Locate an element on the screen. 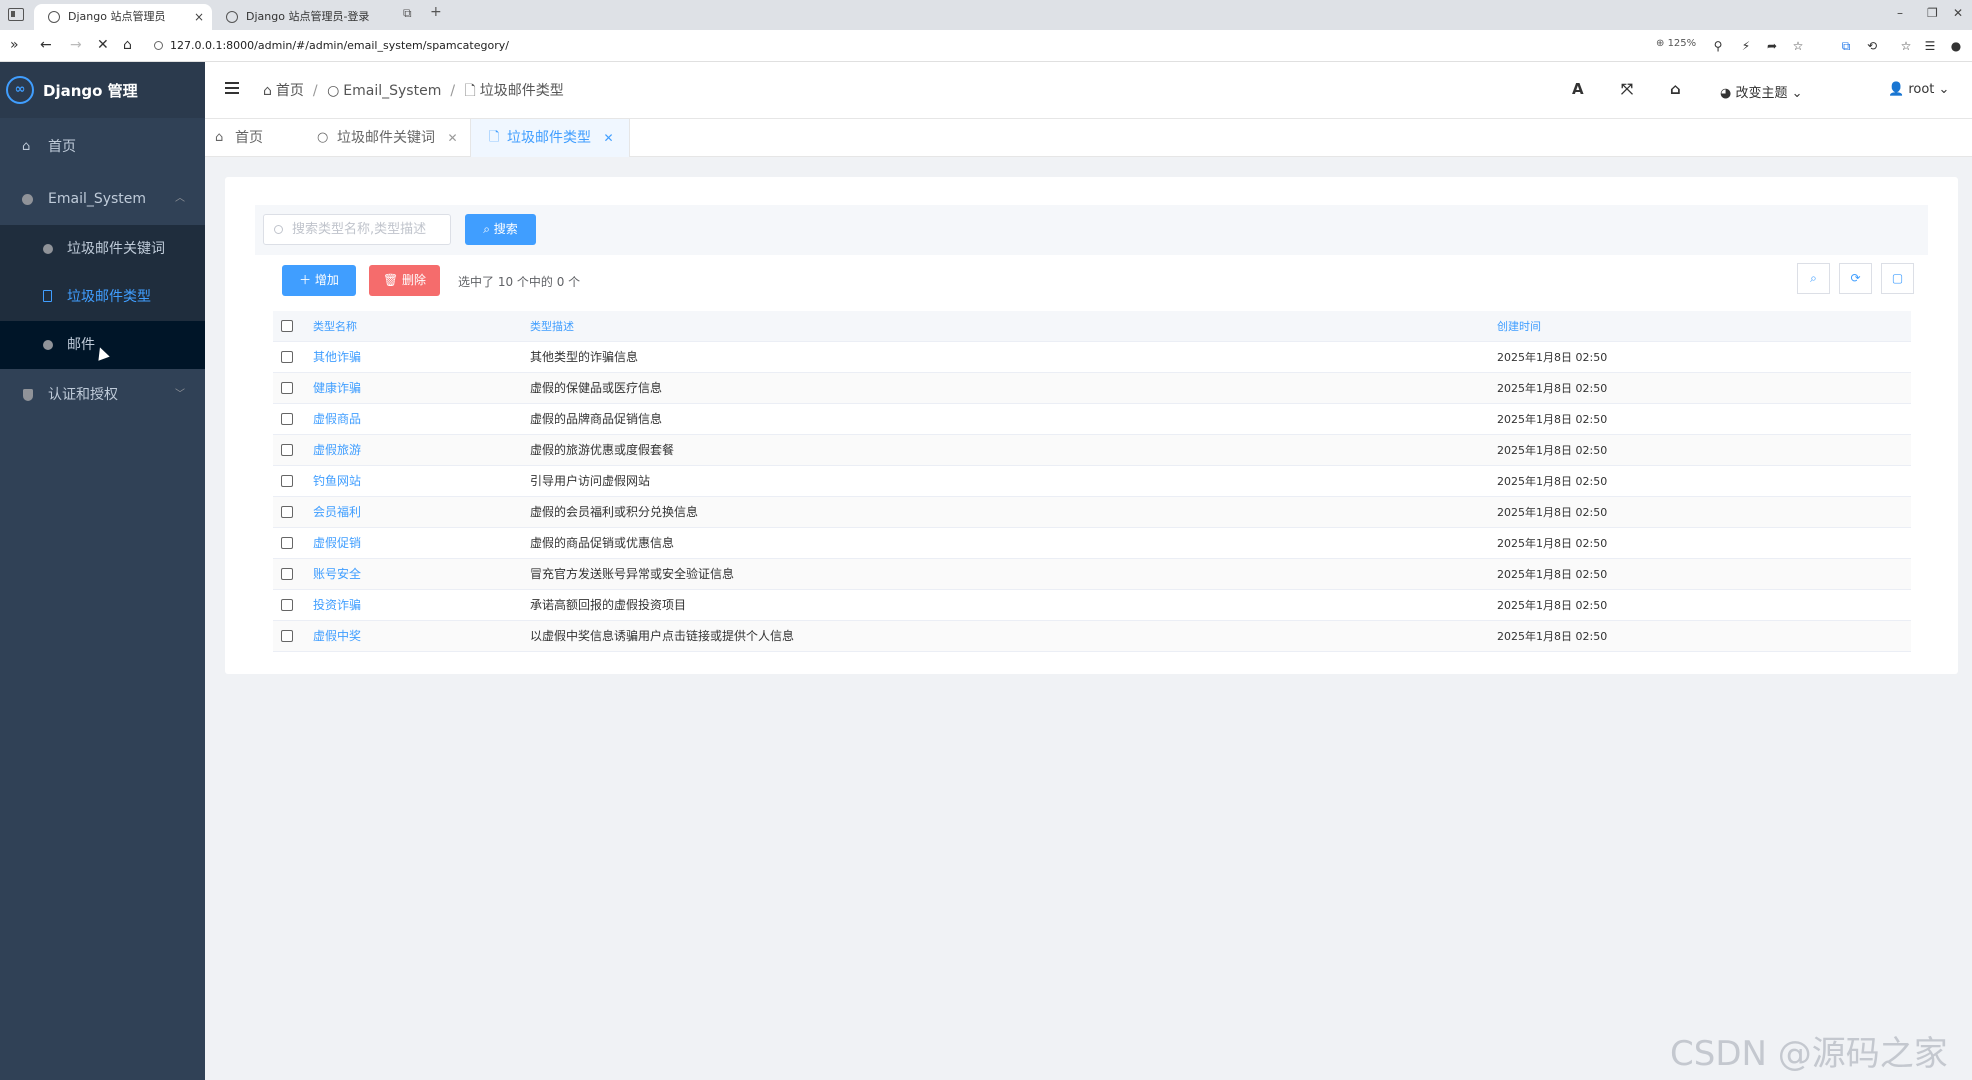  minimize-icon: – is located at coordinates (1900, 13).